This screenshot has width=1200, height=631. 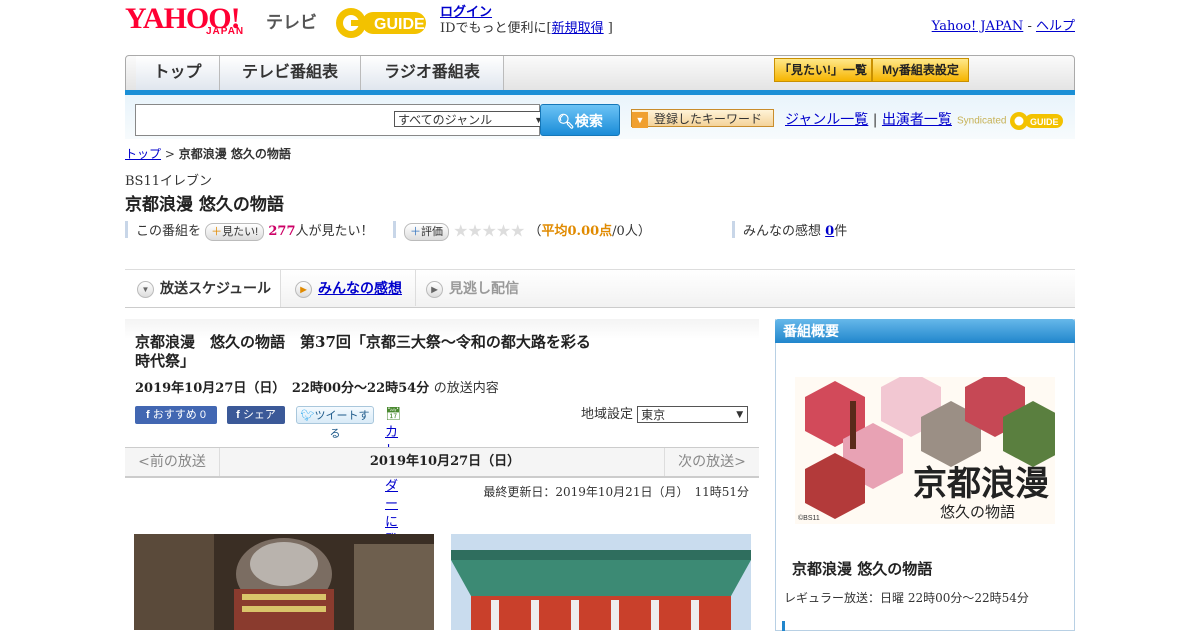 I want to click on mitai-button: ＋見たい!, so click(x=235, y=231).